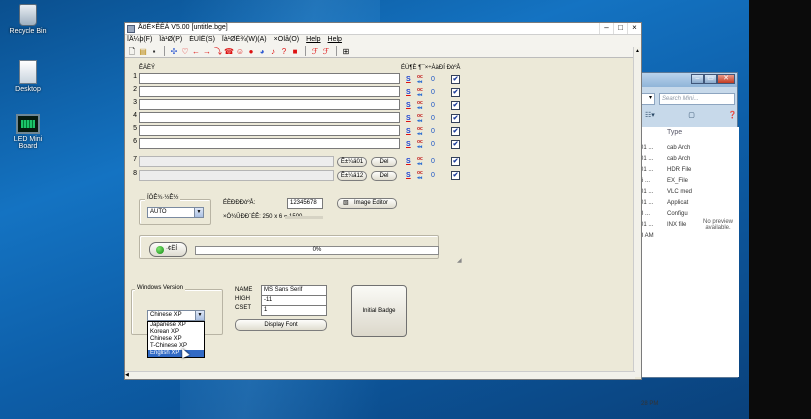 The image size is (811, 419). Describe the element at coordinates (28, 132) in the screenshot. I see `led-mini-board-desktop-icon: LED Mini Board` at that location.